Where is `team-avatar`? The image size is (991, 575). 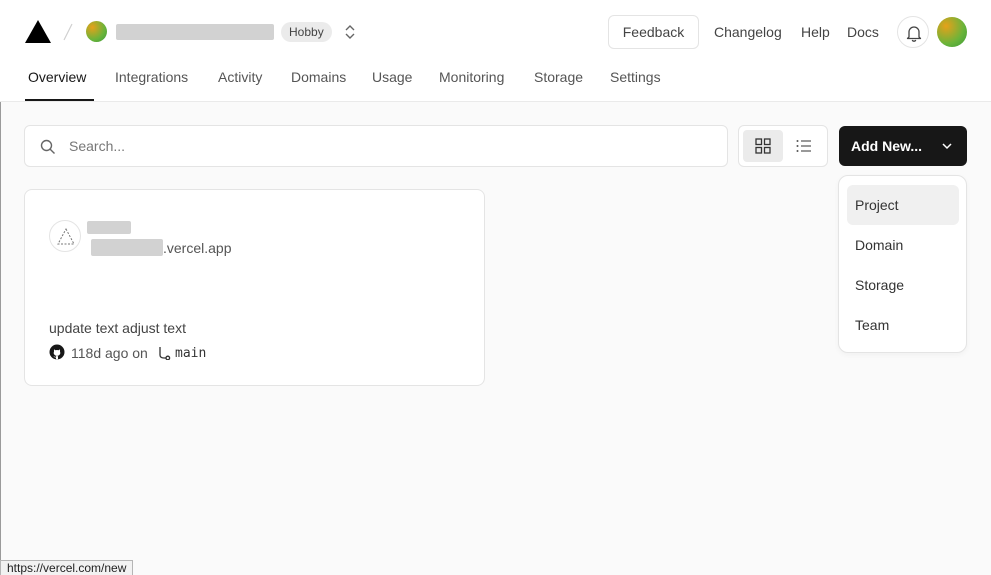 team-avatar is located at coordinates (96, 31).